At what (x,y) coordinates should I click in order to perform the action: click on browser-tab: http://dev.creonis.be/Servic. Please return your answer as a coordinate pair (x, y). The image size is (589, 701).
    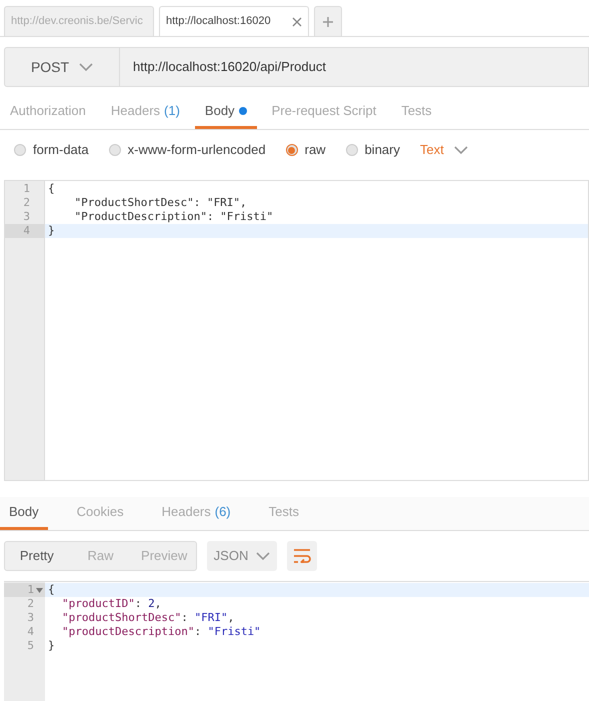
    Looking at the image, I should click on (79, 21).